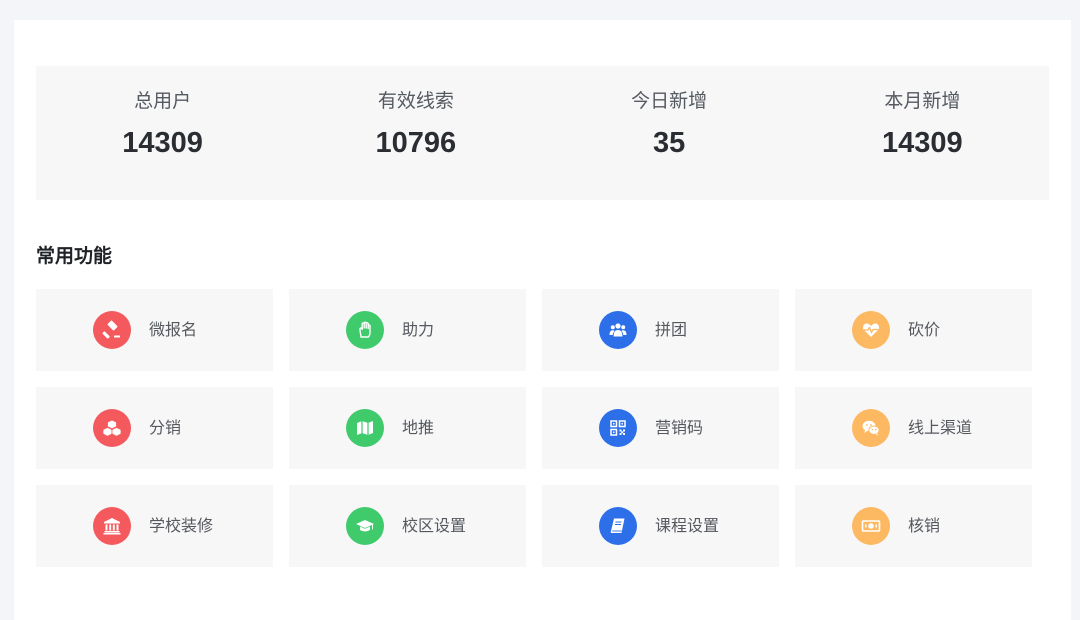  What do you see at coordinates (74, 256) in the screenshot?
I see `section-title: 常用功能` at bounding box center [74, 256].